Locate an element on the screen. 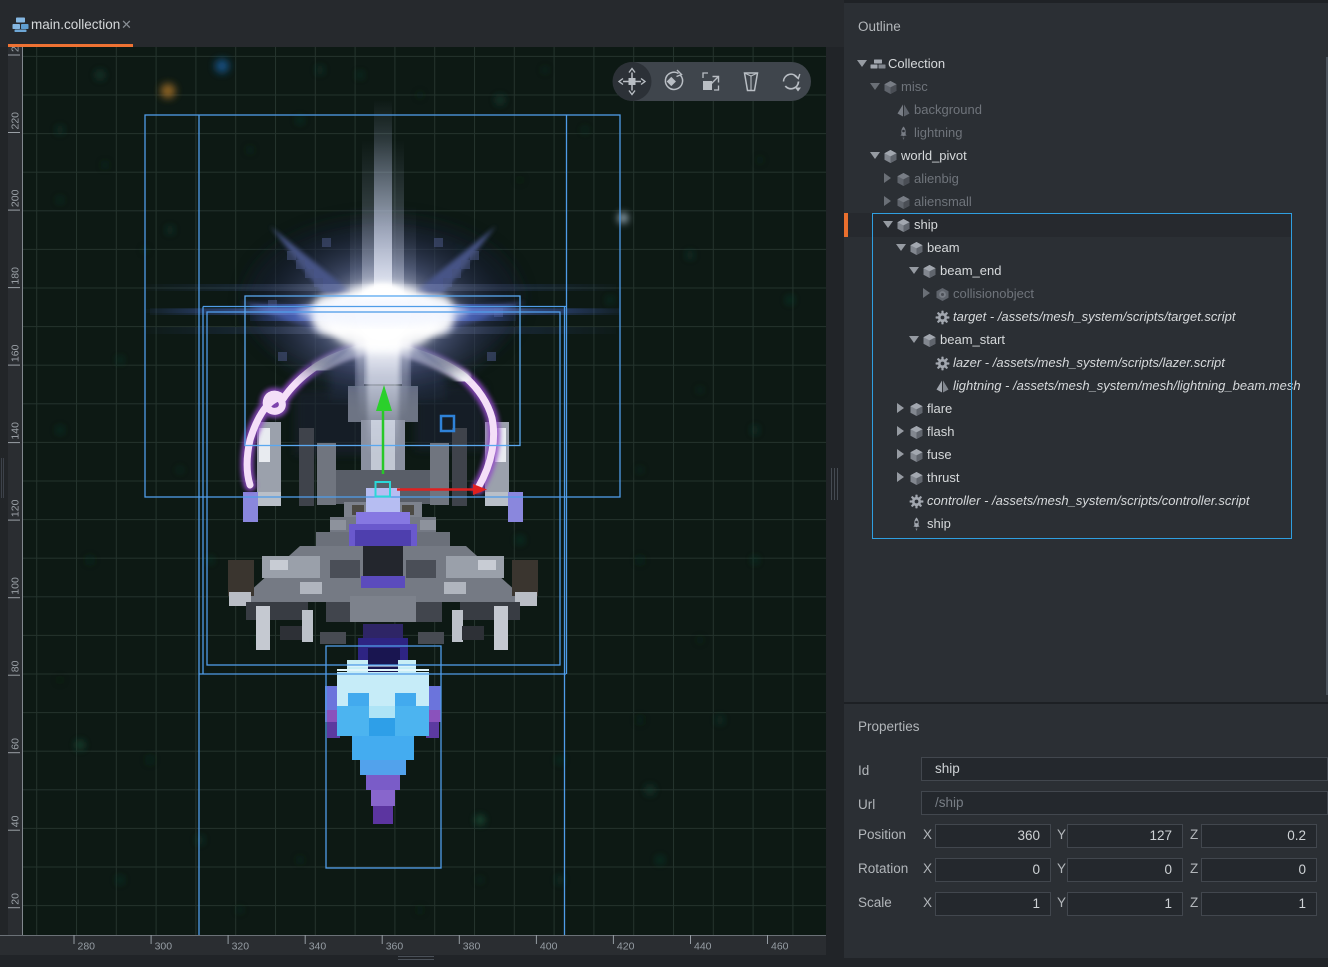 This screenshot has width=1328, height=967. svg-text: 40 is located at coordinates (14, 821).